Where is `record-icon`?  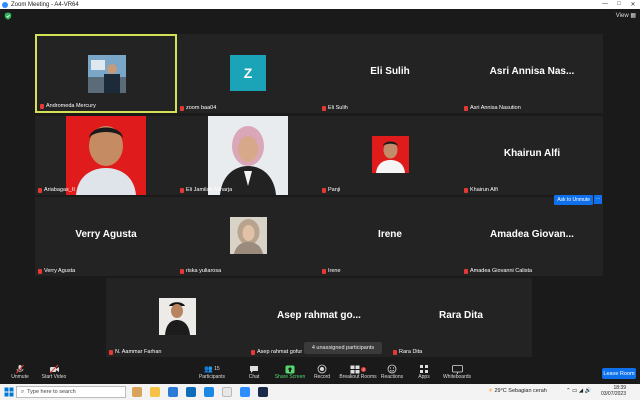 record-icon is located at coordinates (322, 369).